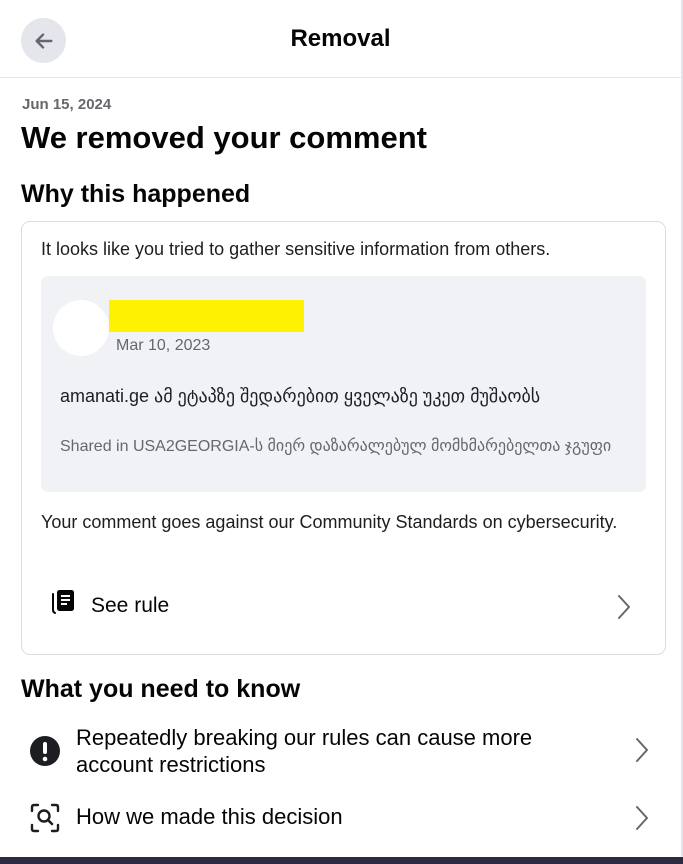  What do you see at coordinates (130, 605) in the screenshot?
I see `see-rule-label: See rule` at bounding box center [130, 605].